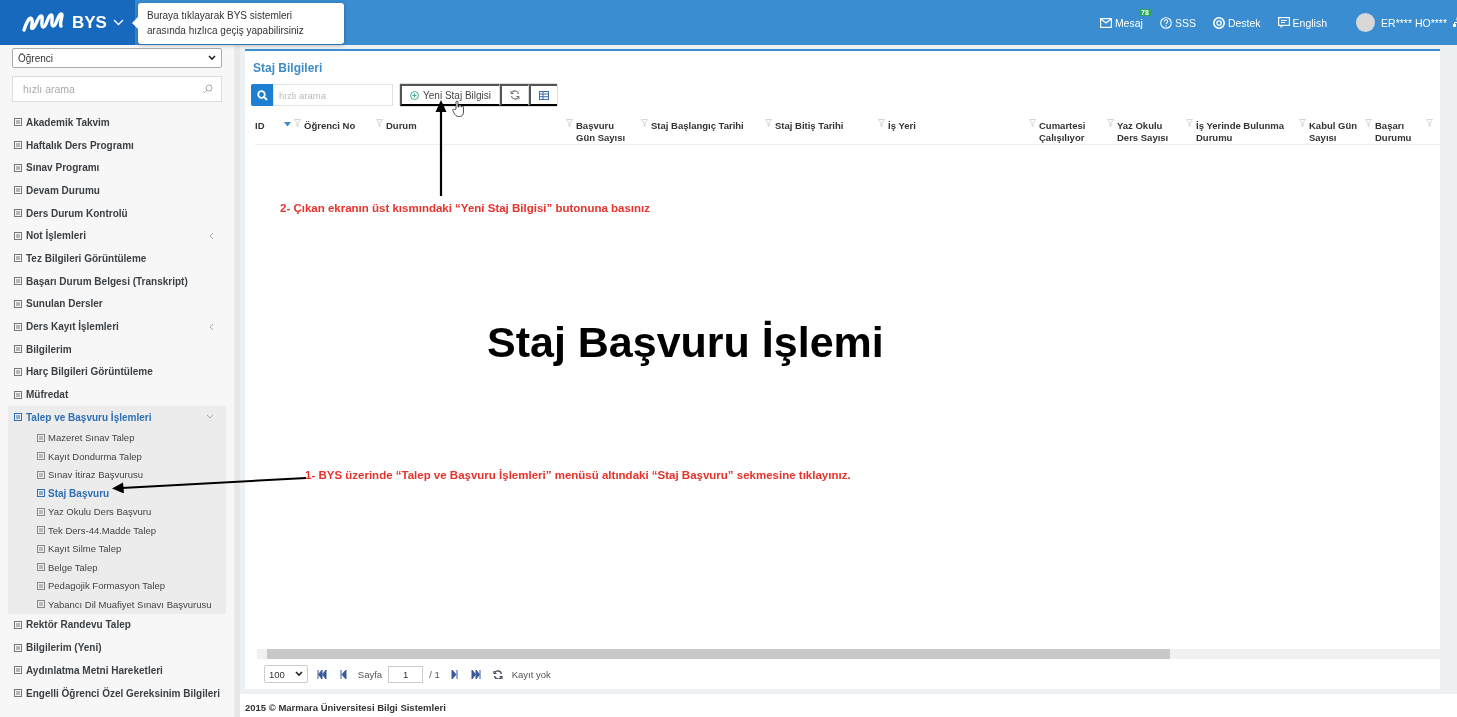  I want to click on sidebar-item: Tez Bilgileri Görüntüleme, so click(117, 258).